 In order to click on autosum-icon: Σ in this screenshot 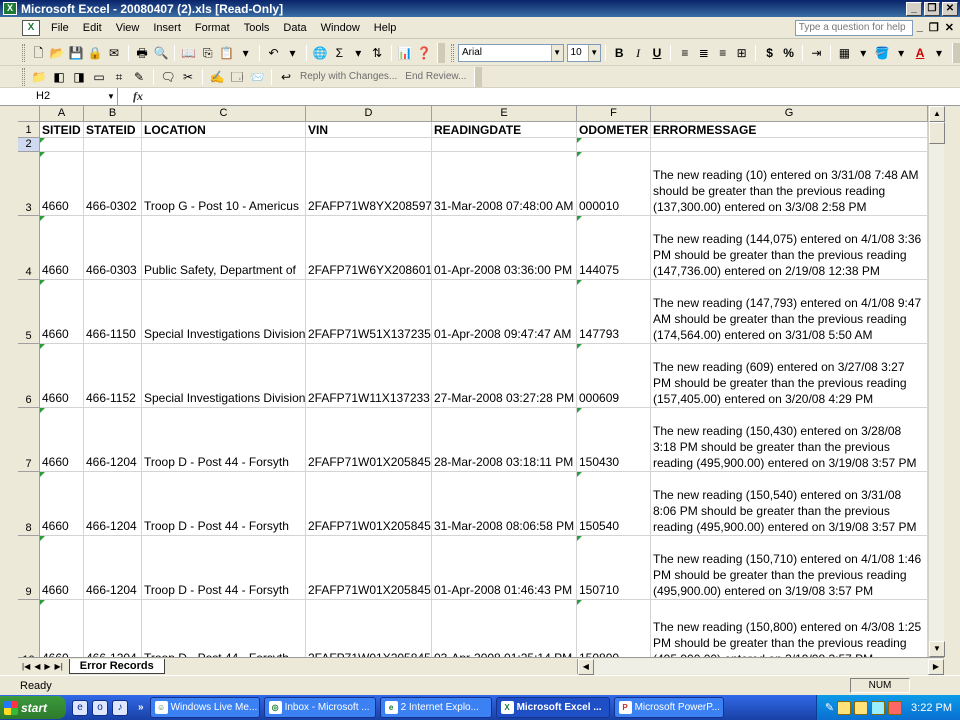, I will do `click(339, 53)`.